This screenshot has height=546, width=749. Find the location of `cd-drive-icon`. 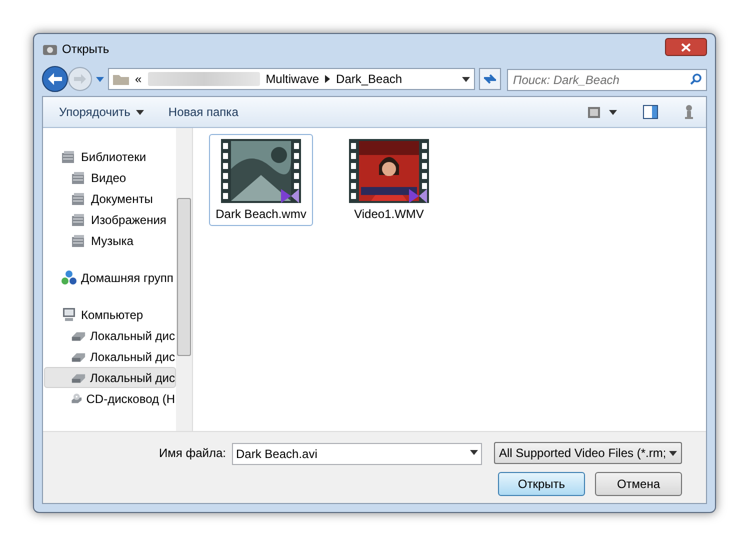

cd-drive-icon is located at coordinates (76, 398).